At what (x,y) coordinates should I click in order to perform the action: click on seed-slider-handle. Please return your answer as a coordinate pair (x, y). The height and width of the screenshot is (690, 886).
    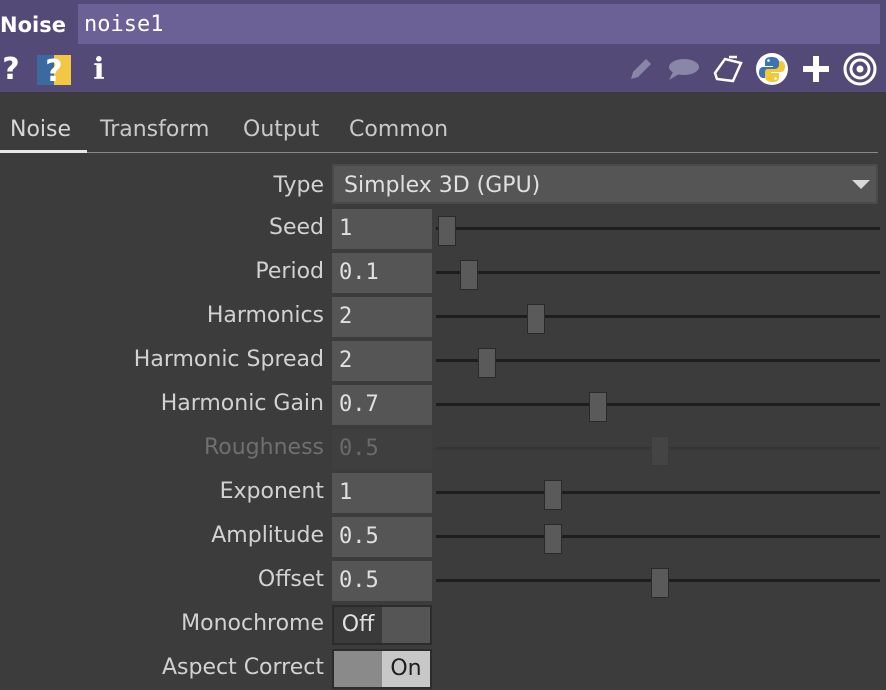
    Looking at the image, I should click on (446, 231).